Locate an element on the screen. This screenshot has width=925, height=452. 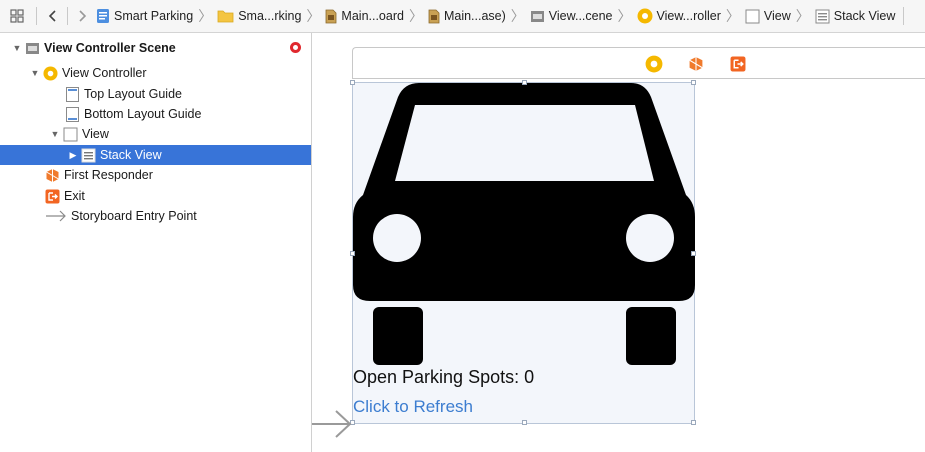
outline-view-controller-row: ▼ View Controller is located at coordinates (155, 73).